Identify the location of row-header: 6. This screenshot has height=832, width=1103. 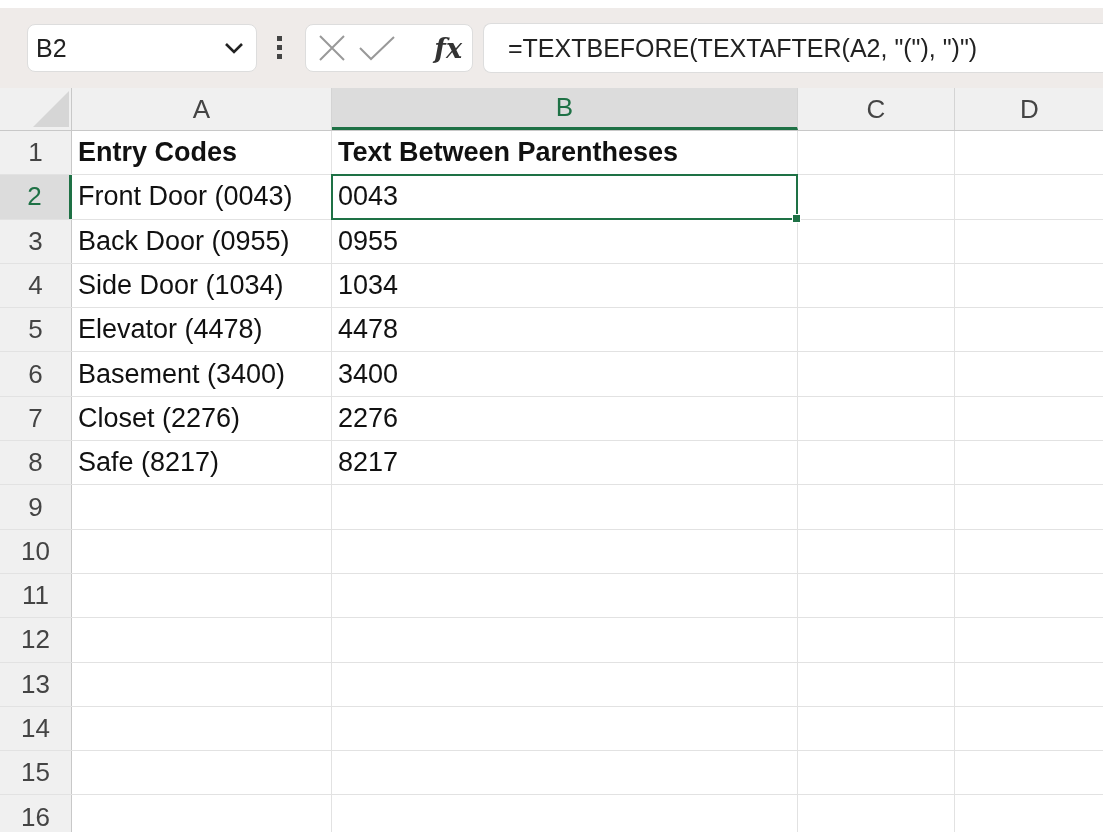
(36, 374).